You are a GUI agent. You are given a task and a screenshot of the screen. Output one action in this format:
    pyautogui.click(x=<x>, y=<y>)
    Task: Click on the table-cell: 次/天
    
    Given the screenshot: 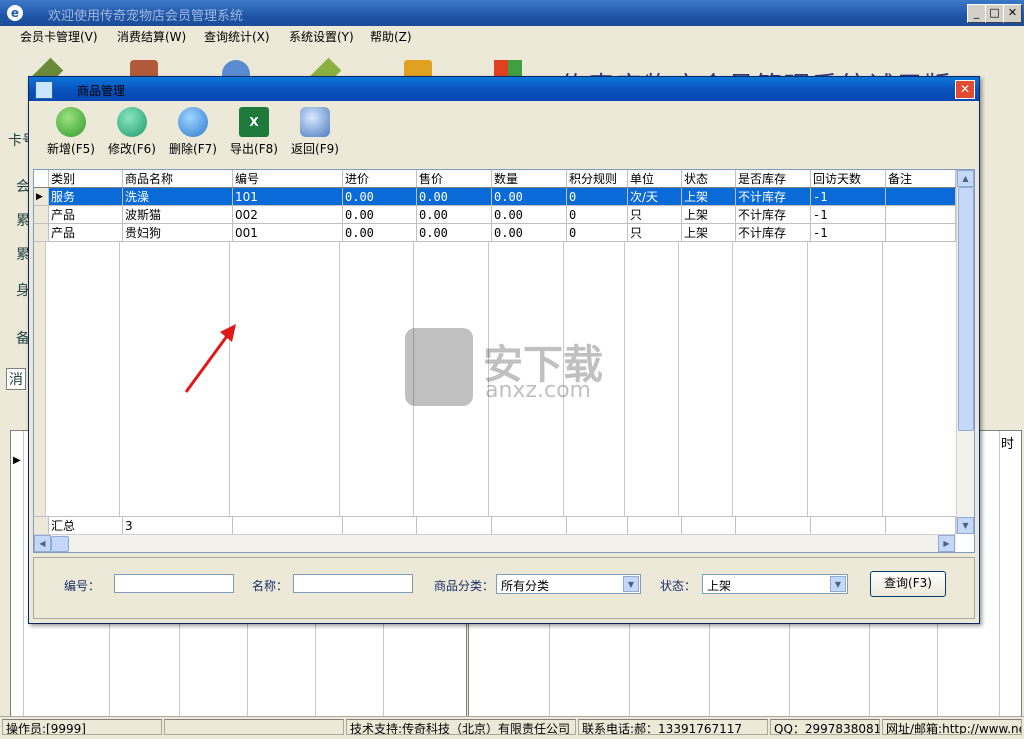 What is the action you would take?
    pyautogui.click(x=654, y=196)
    